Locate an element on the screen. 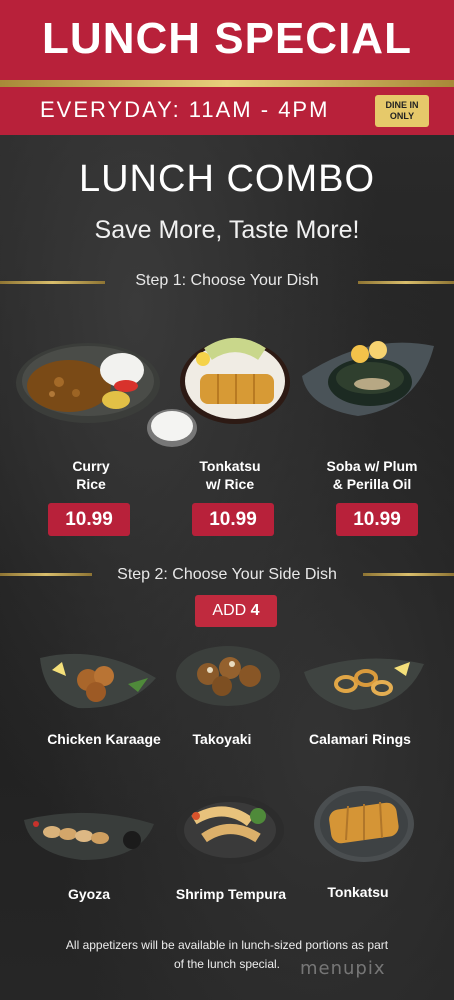 This screenshot has width=454, height=1000. hours-text: EVERYDAY: 11AM - 4PM is located at coordinates (185, 109).